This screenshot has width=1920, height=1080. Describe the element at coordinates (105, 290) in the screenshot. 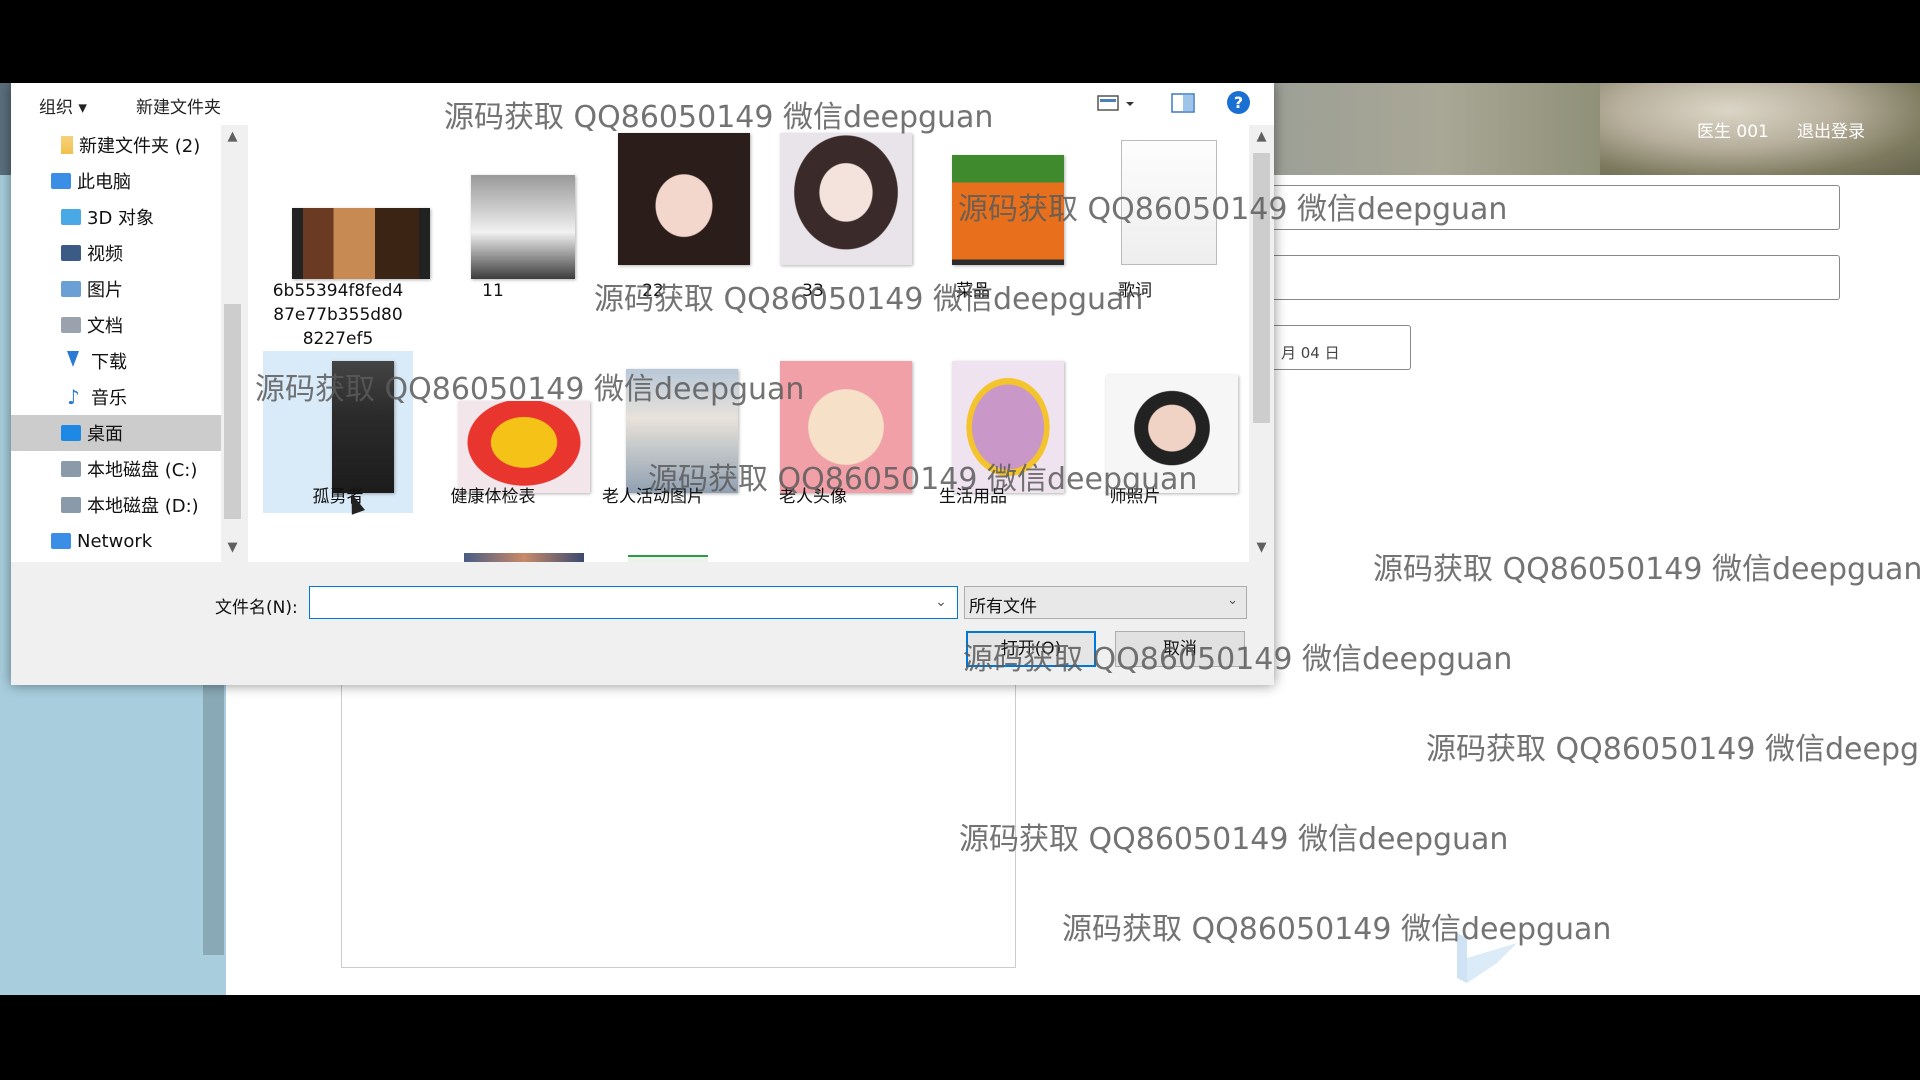

I see `nav-item-label: 图片` at that location.